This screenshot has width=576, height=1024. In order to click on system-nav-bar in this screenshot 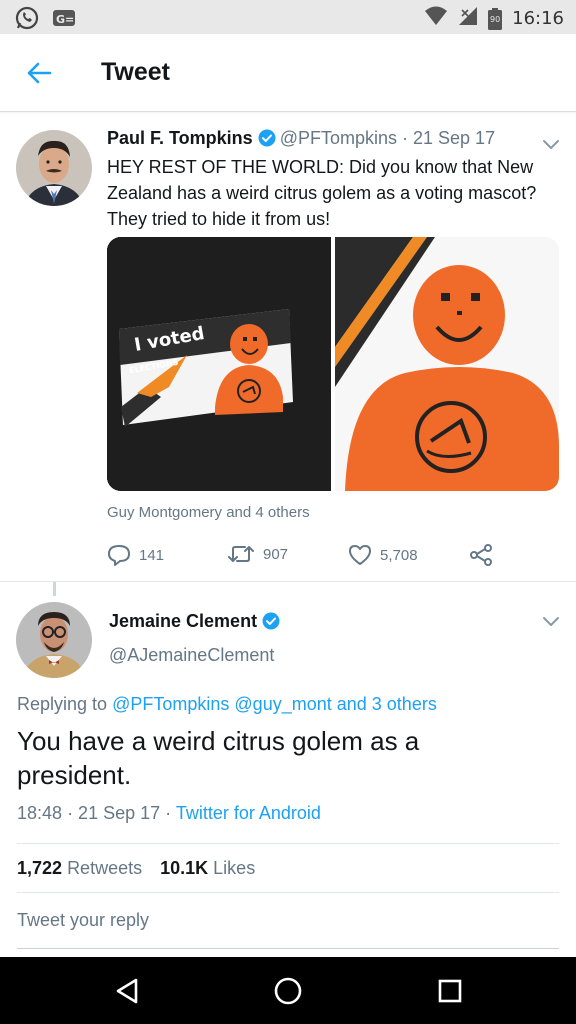, I will do `click(288, 990)`.